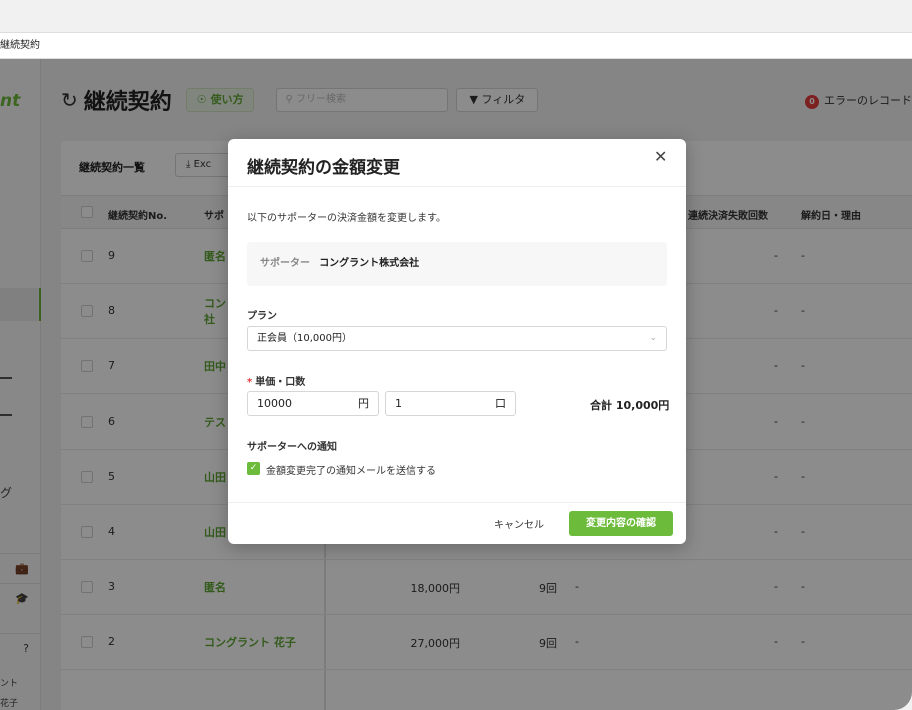 The height and width of the screenshot is (710, 912). What do you see at coordinates (398, 403) in the screenshot?
I see `quantity-value: 1` at bounding box center [398, 403].